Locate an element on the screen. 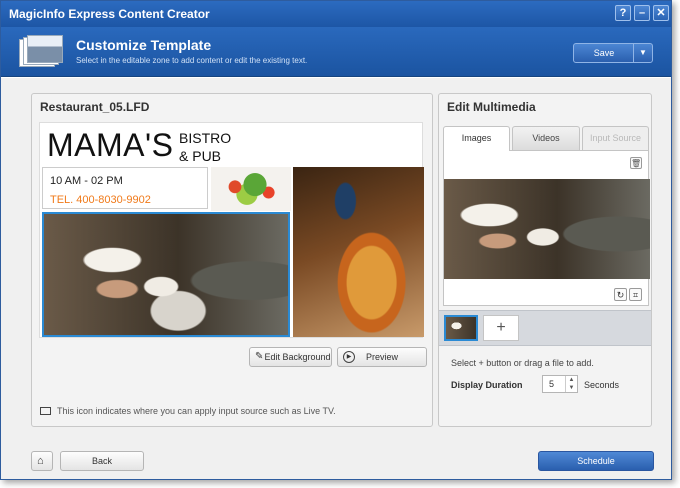 The height and width of the screenshot is (488, 680). back-button: Back is located at coordinates (102, 461).